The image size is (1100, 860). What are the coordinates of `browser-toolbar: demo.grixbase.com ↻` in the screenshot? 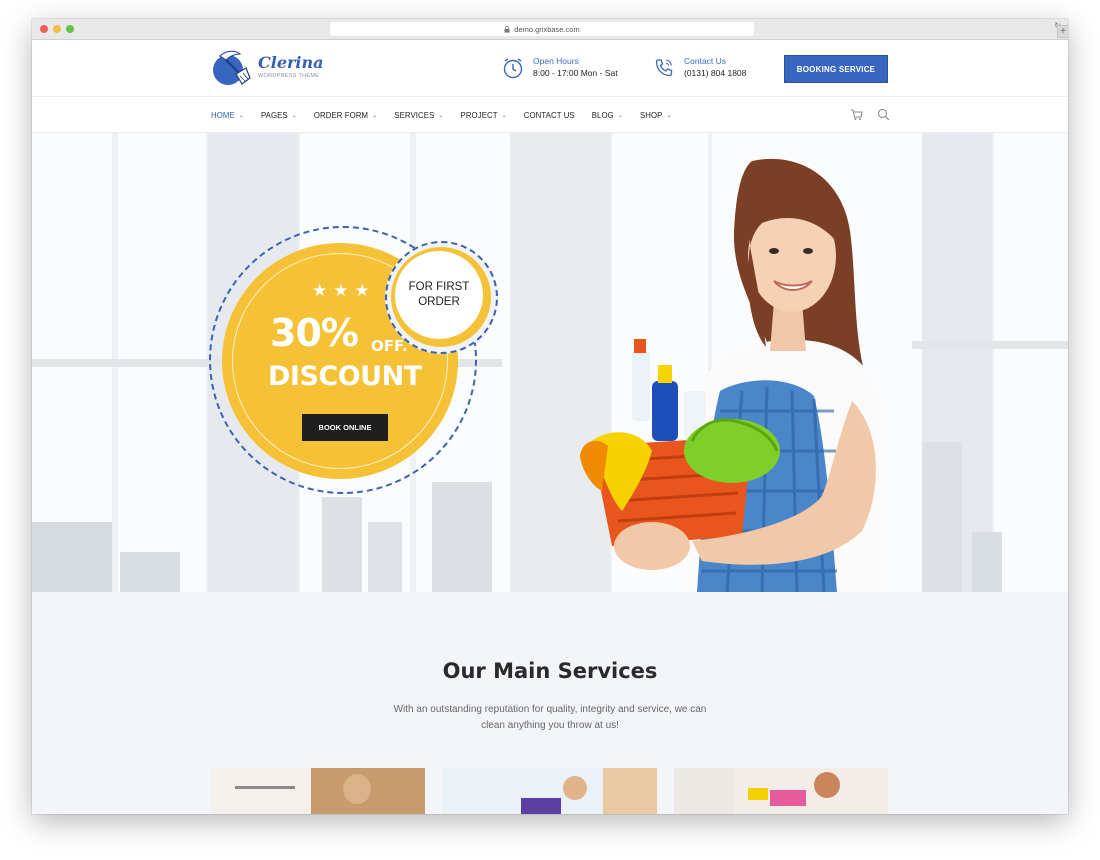 It's located at (550, 29).